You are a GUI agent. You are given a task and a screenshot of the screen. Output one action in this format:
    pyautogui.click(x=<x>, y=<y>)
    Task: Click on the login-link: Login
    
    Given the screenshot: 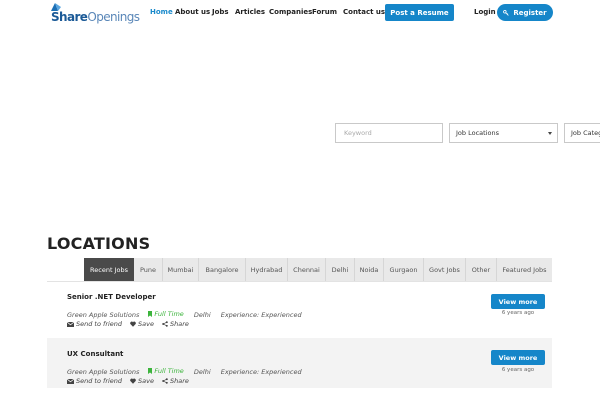 What is the action you would take?
    pyautogui.click(x=485, y=12)
    